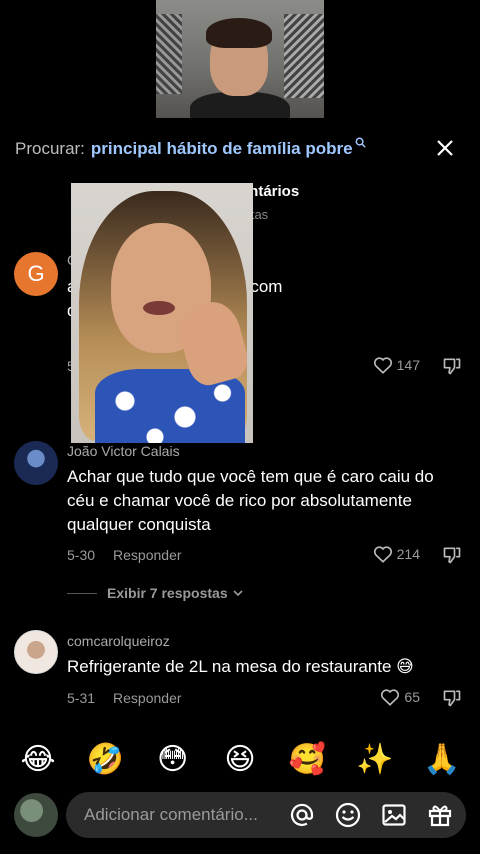  I want to click on like-button: 147, so click(396, 365).